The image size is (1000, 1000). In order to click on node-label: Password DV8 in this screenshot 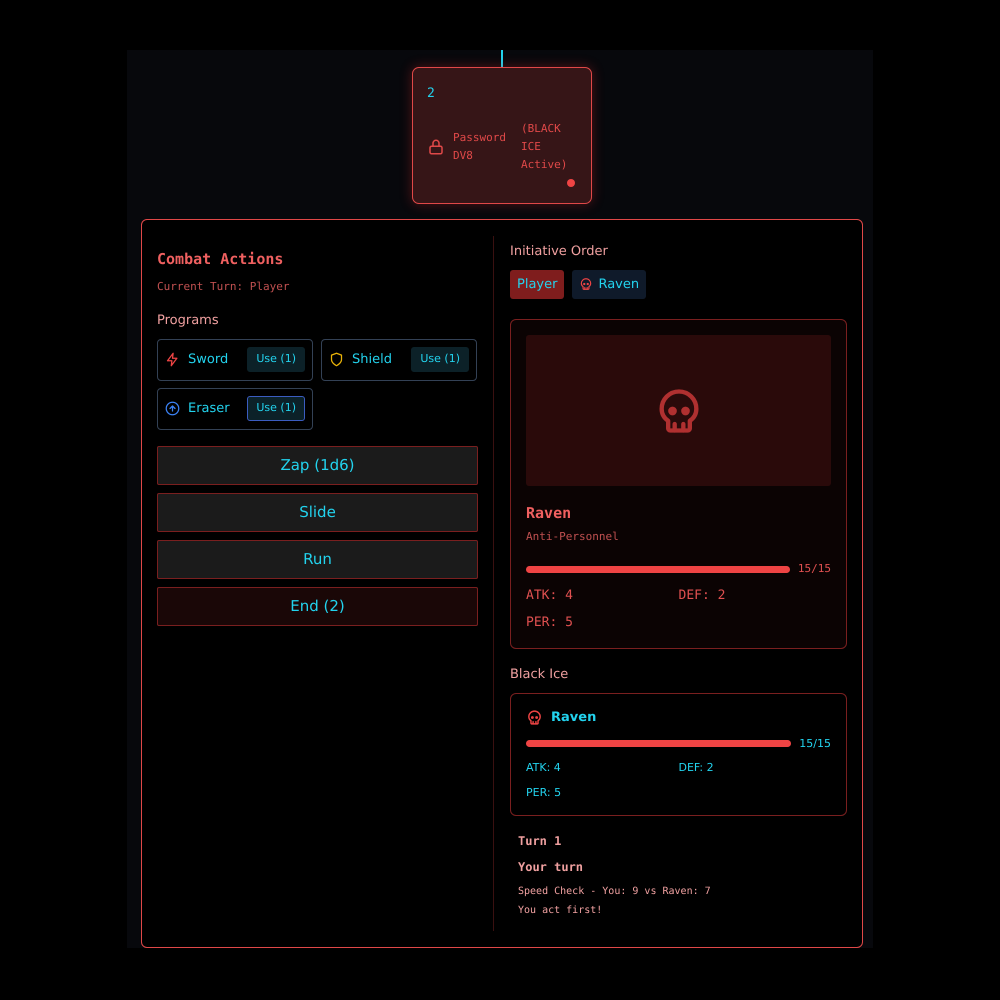, I will do `click(480, 147)`.